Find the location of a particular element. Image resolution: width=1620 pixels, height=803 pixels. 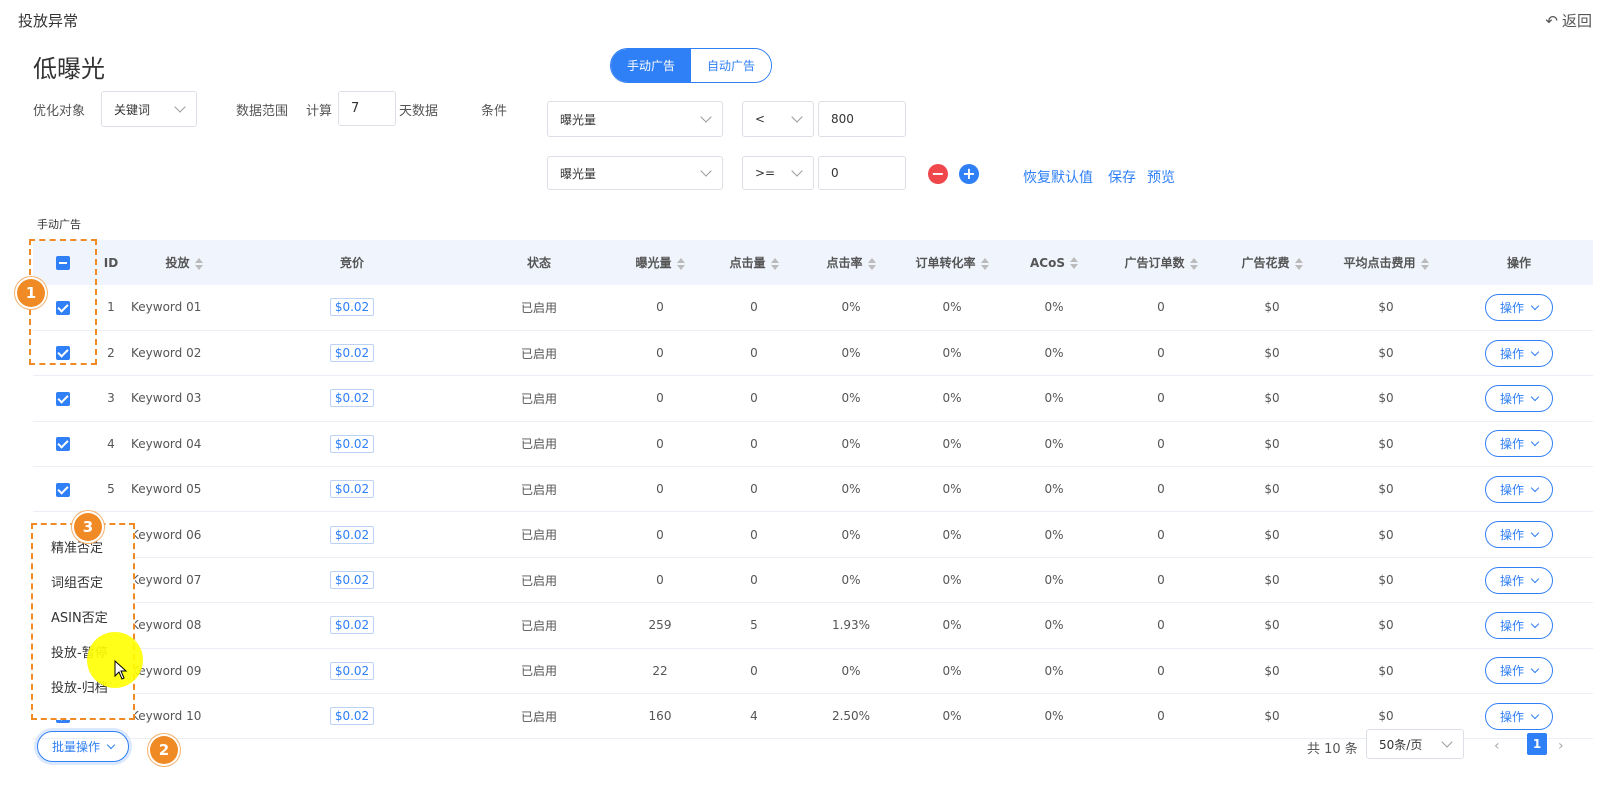

condition-value-input: 0 is located at coordinates (862, 173).